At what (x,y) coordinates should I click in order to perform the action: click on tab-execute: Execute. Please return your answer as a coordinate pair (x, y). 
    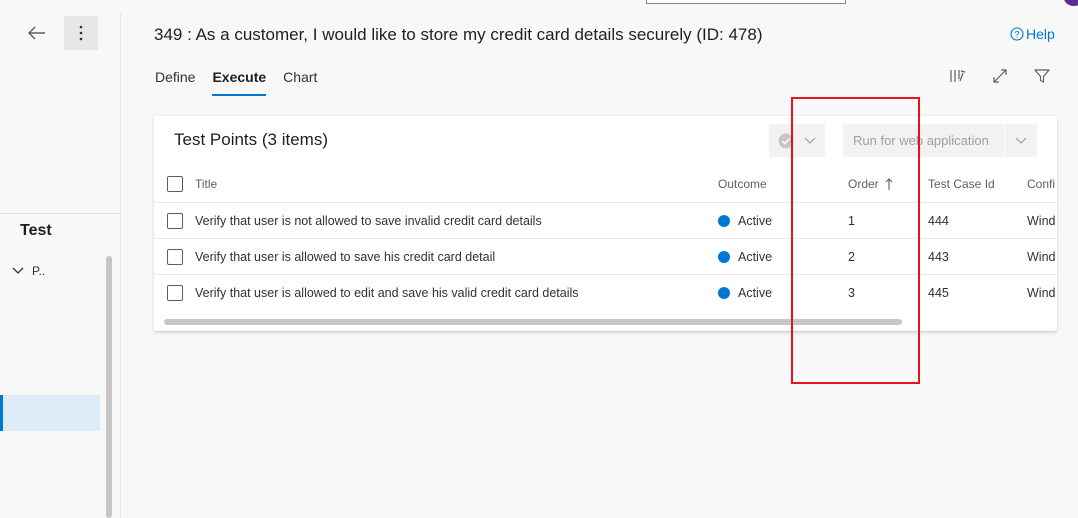
    Looking at the image, I should click on (239, 81).